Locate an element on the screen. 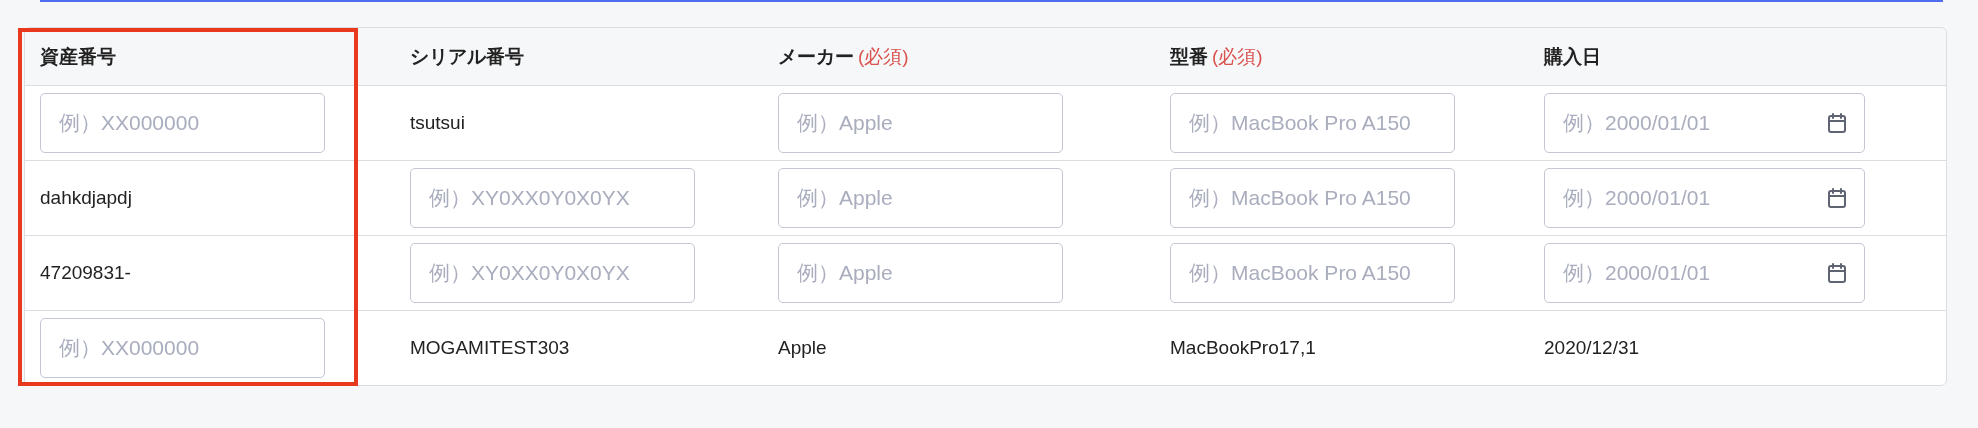 The width and height of the screenshot is (1978, 428). column-header: 資産番号 is located at coordinates (78, 56).